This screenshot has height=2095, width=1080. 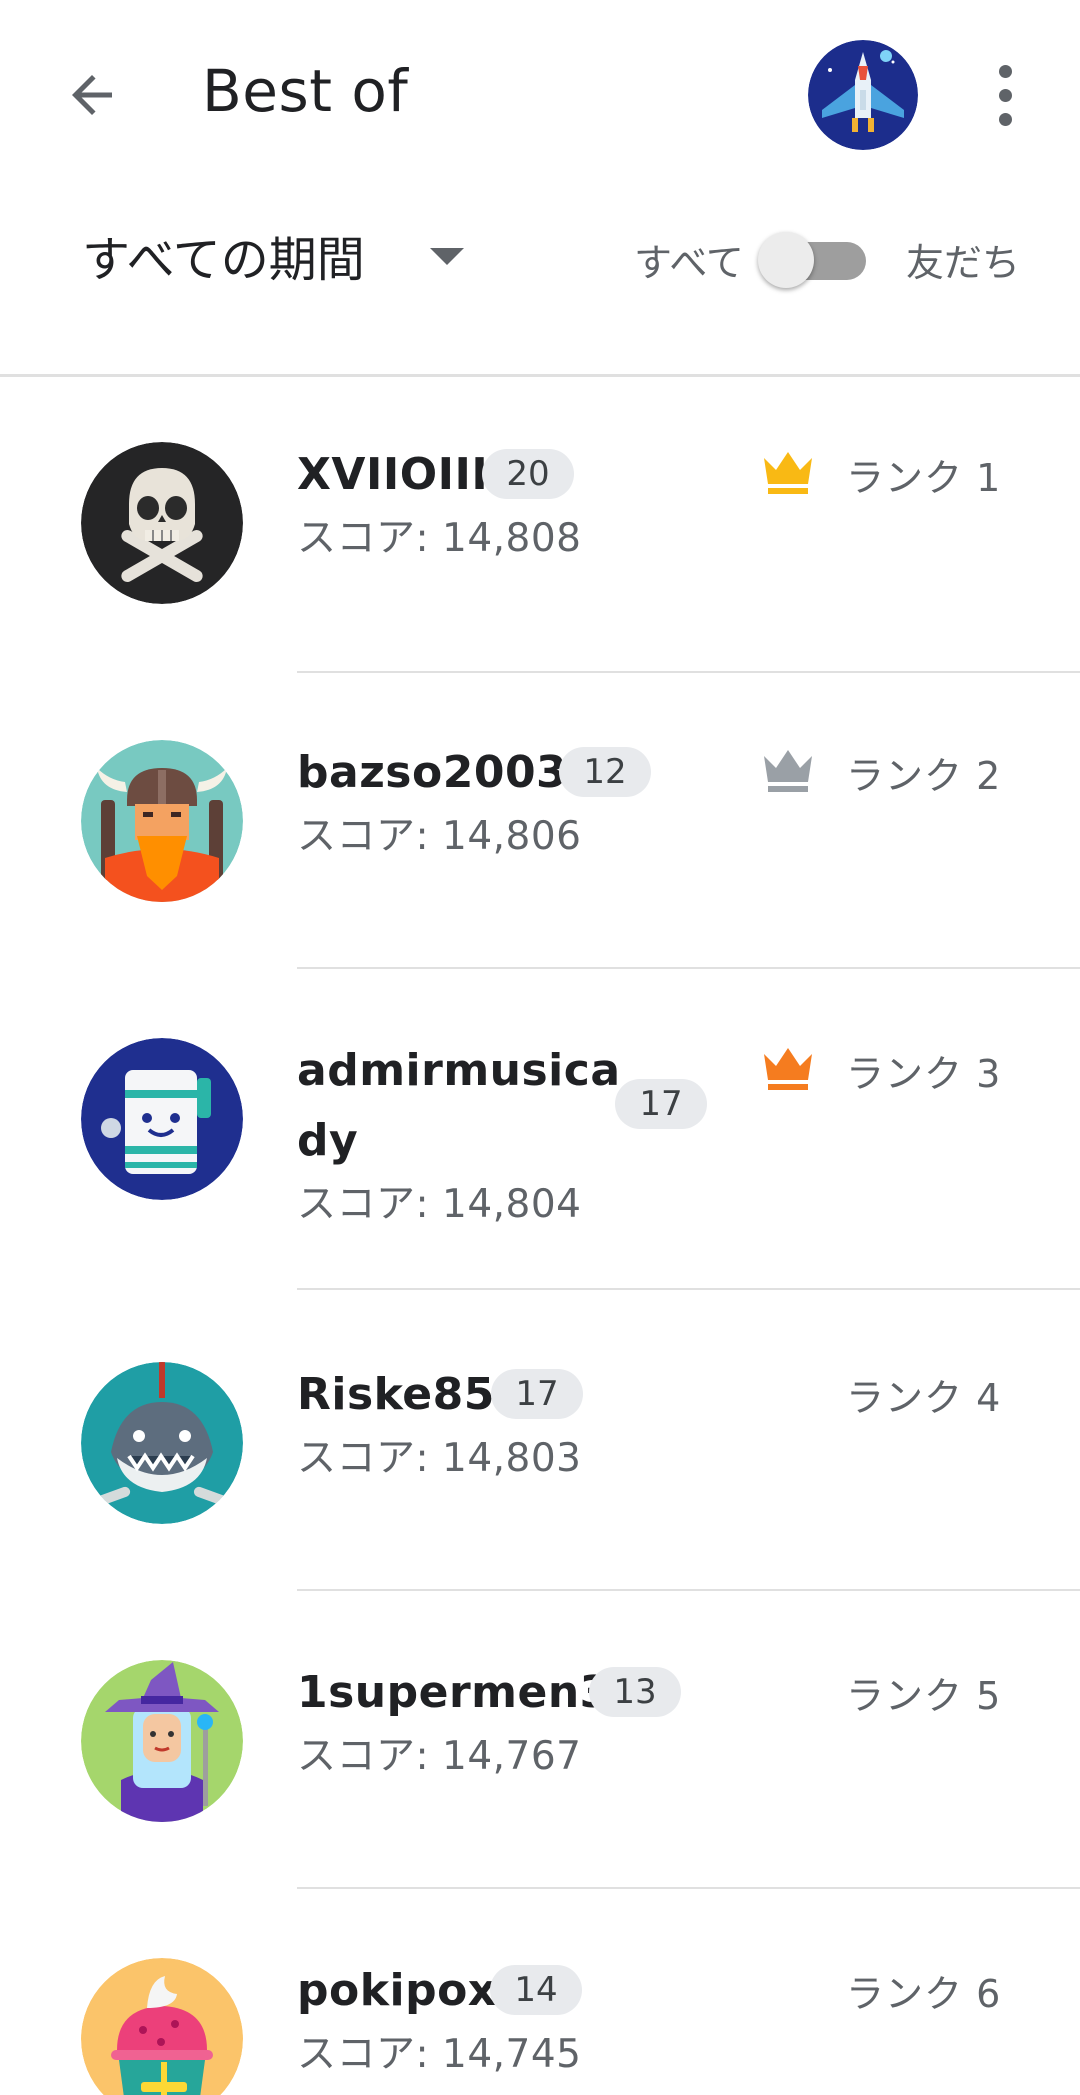 I want to click on arrow-back-icon, so click(x=92, y=95).